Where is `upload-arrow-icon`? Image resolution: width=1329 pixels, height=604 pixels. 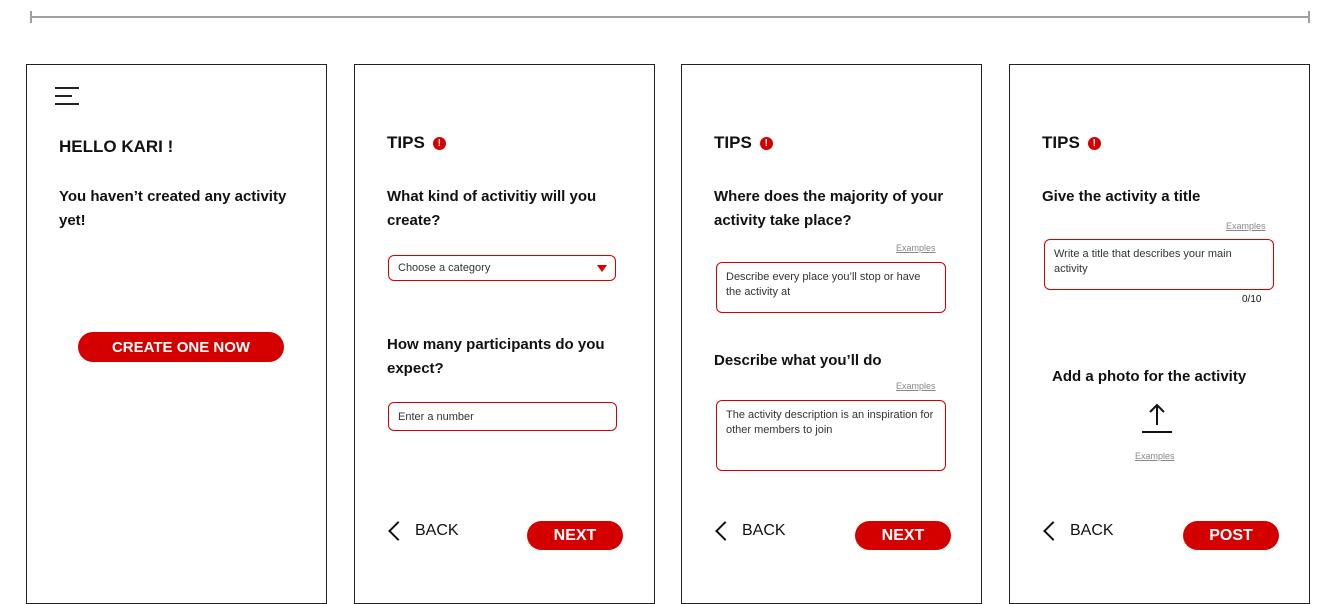 upload-arrow-icon is located at coordinates (1157, 418).